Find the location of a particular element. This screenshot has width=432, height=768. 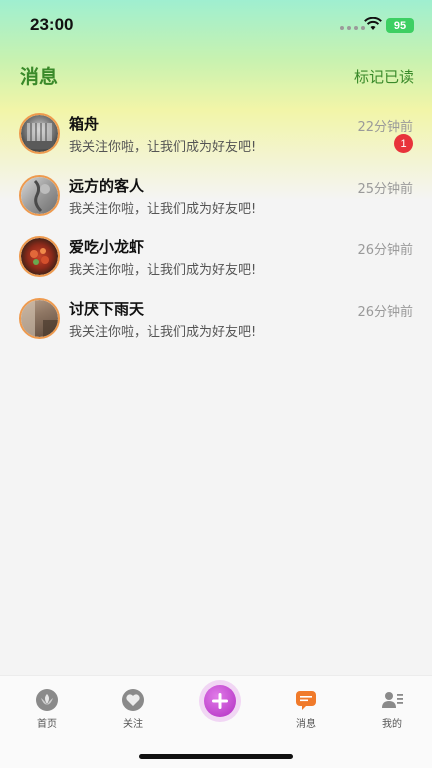

message-row: 远方的客人 我关注你啦，让我们成为好友吧! 25分钟前 is located at coordinates (216, 198).